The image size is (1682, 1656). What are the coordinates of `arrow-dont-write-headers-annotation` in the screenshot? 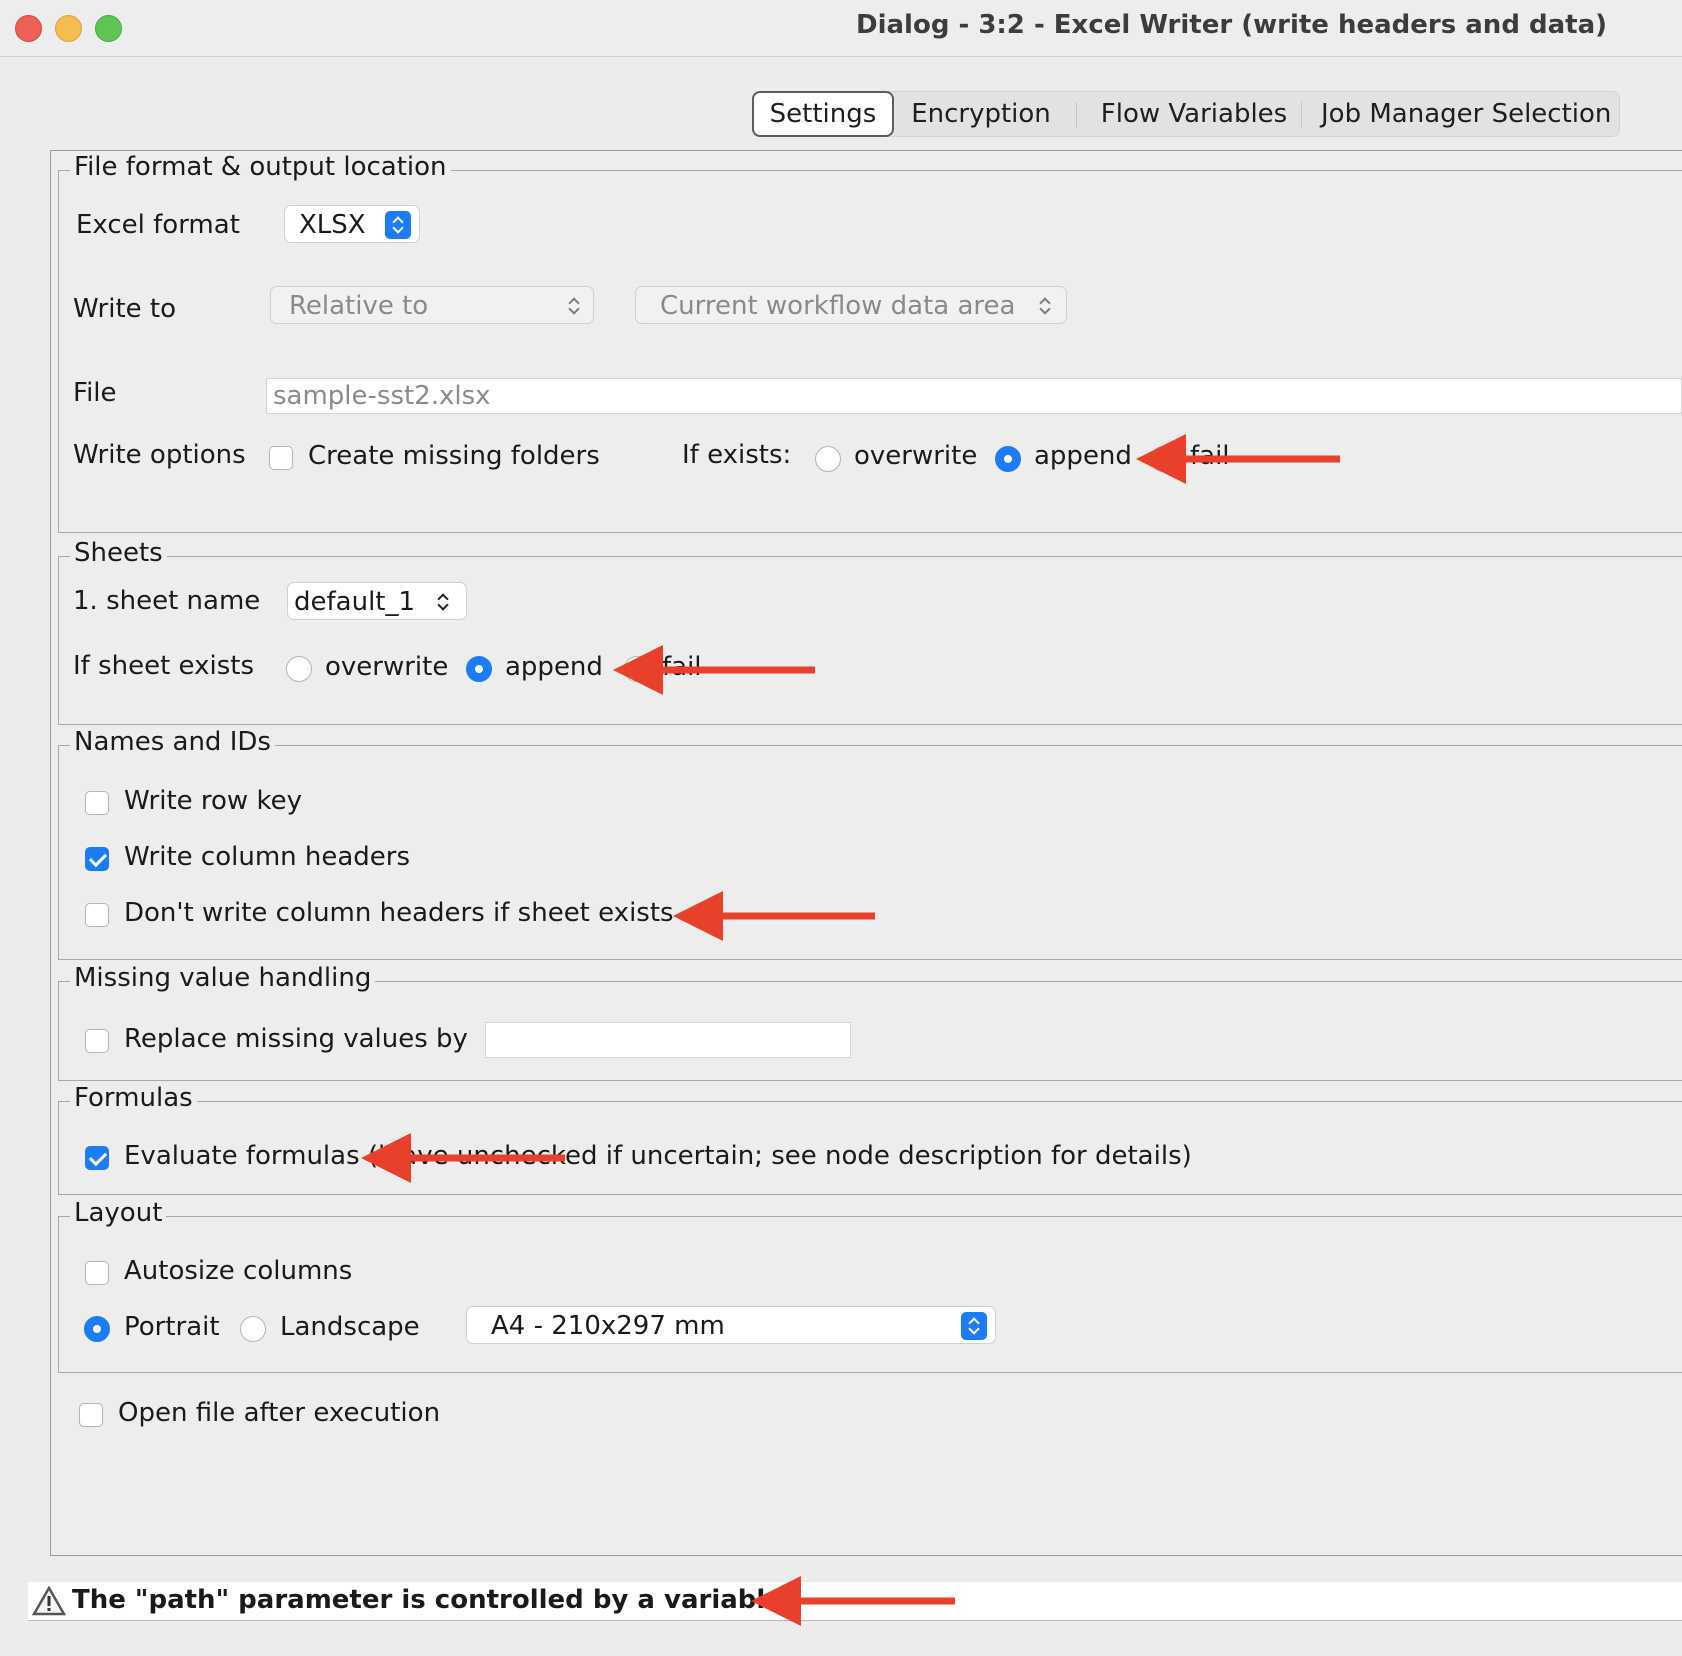 It's located at (774, 916).